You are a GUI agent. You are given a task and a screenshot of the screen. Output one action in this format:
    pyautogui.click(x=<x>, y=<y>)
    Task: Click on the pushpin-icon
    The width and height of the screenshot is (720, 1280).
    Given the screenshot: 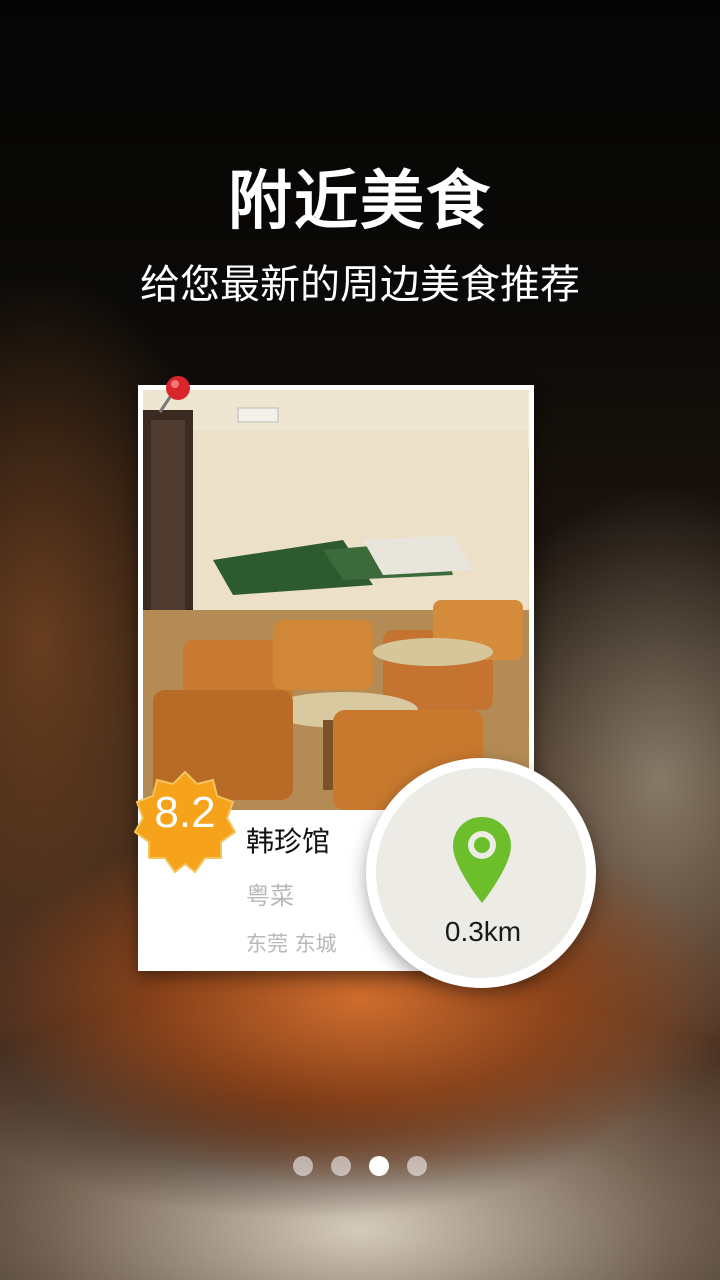 What is the action you would take?
    pyautogui.click(x=174, y=394)
    